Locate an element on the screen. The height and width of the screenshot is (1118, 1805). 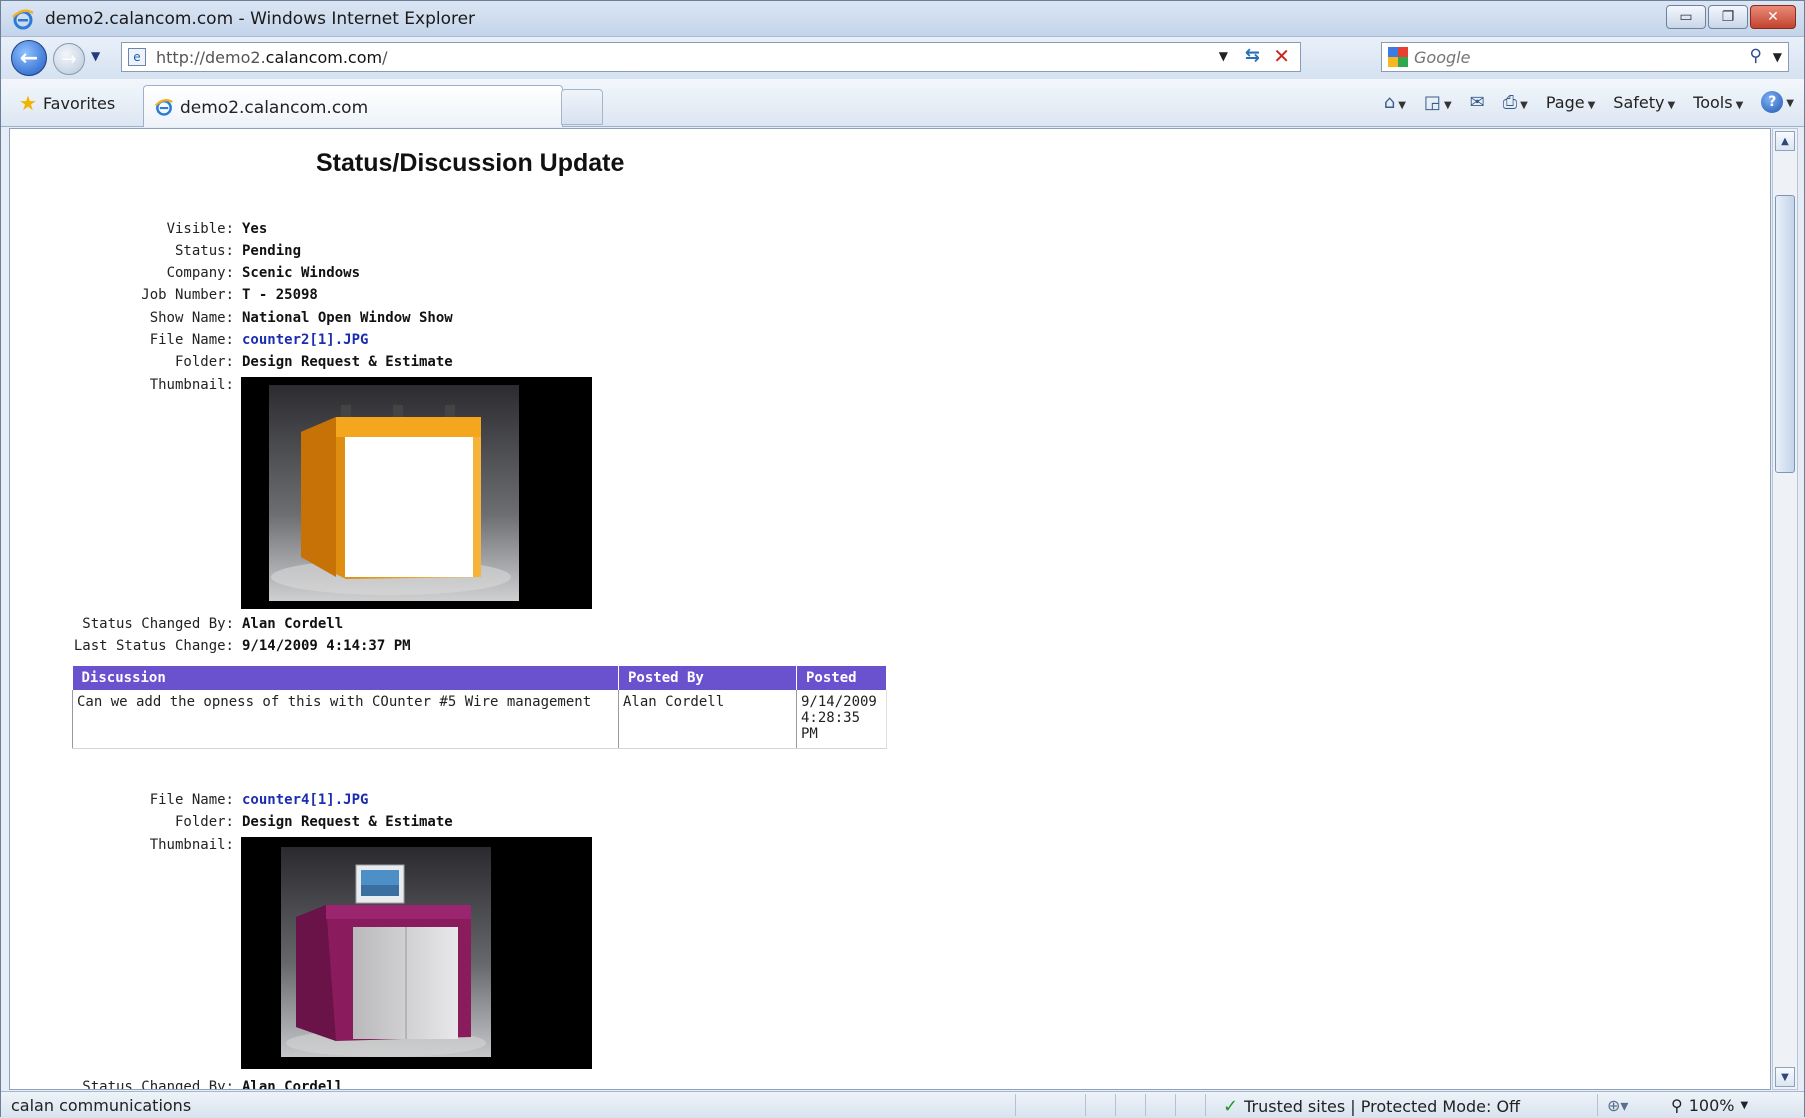
help-button: ? ▼ is located at coordinates (1777, 102).